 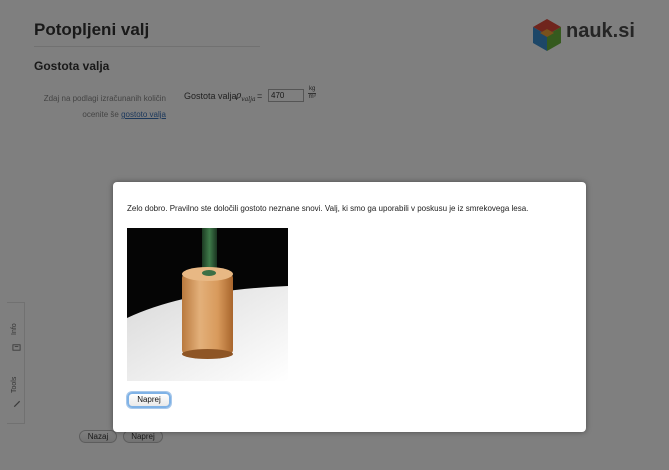 I want to click on wooden-cylinder-photo, so click(x=207, y=304).